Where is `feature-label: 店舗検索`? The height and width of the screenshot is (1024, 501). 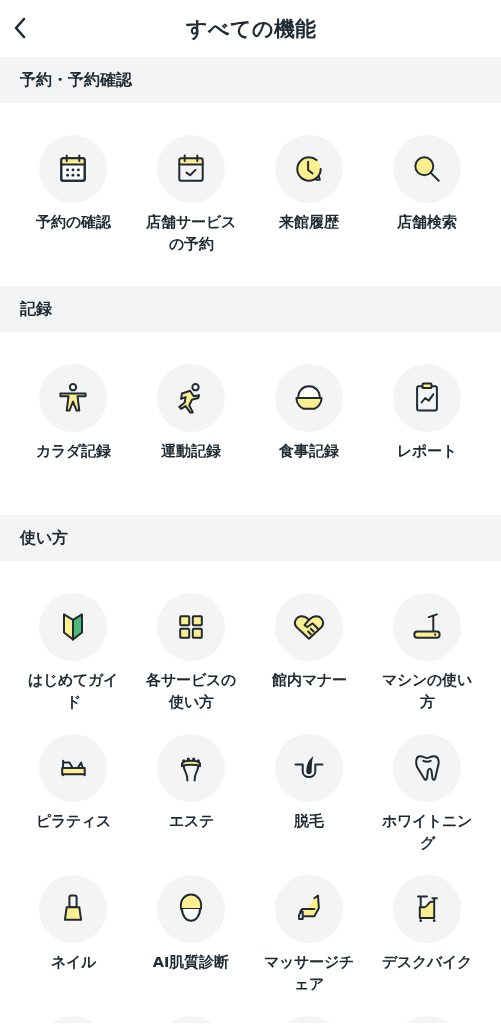 feature-label: 店舗検索 is located at coordinates (427, 222).